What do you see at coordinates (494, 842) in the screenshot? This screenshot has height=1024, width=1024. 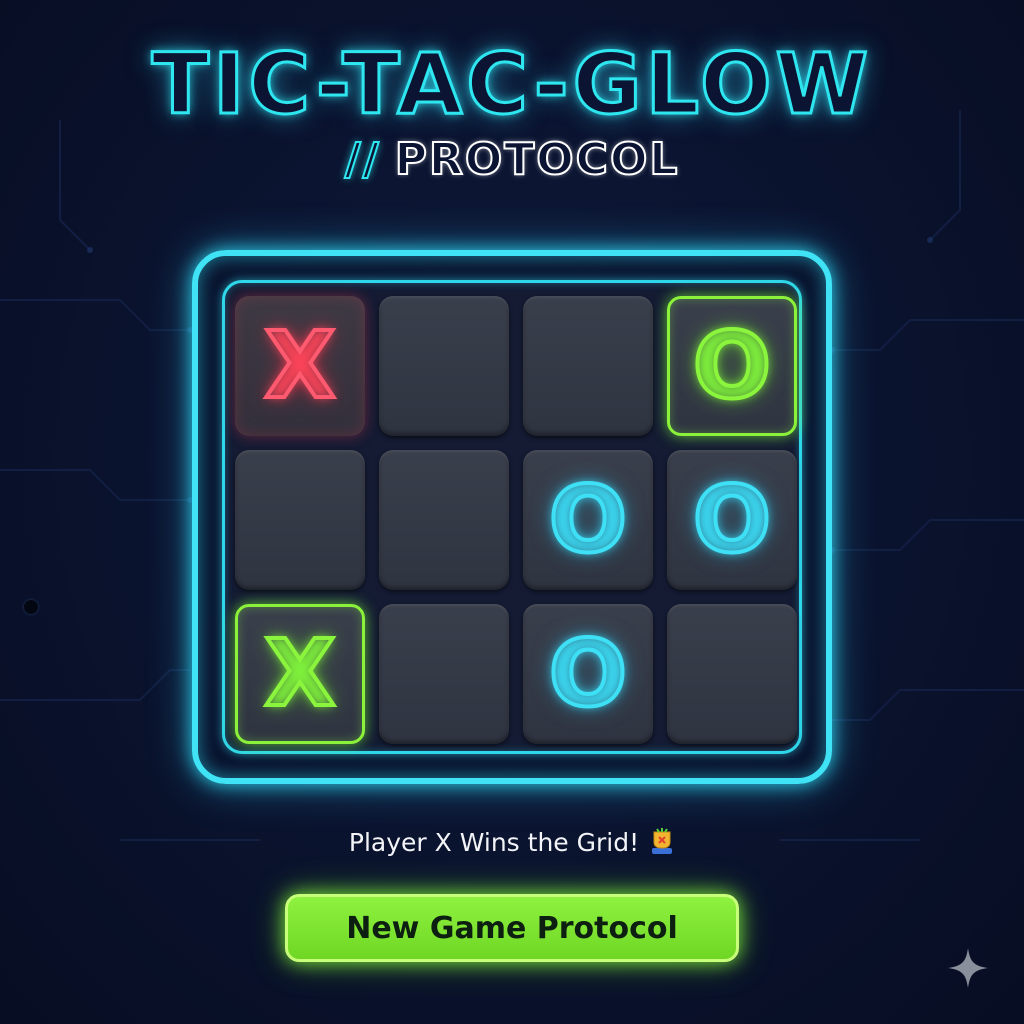 I see `status-text: Player X Wins the Grid!` at bounding box center [494, 842].